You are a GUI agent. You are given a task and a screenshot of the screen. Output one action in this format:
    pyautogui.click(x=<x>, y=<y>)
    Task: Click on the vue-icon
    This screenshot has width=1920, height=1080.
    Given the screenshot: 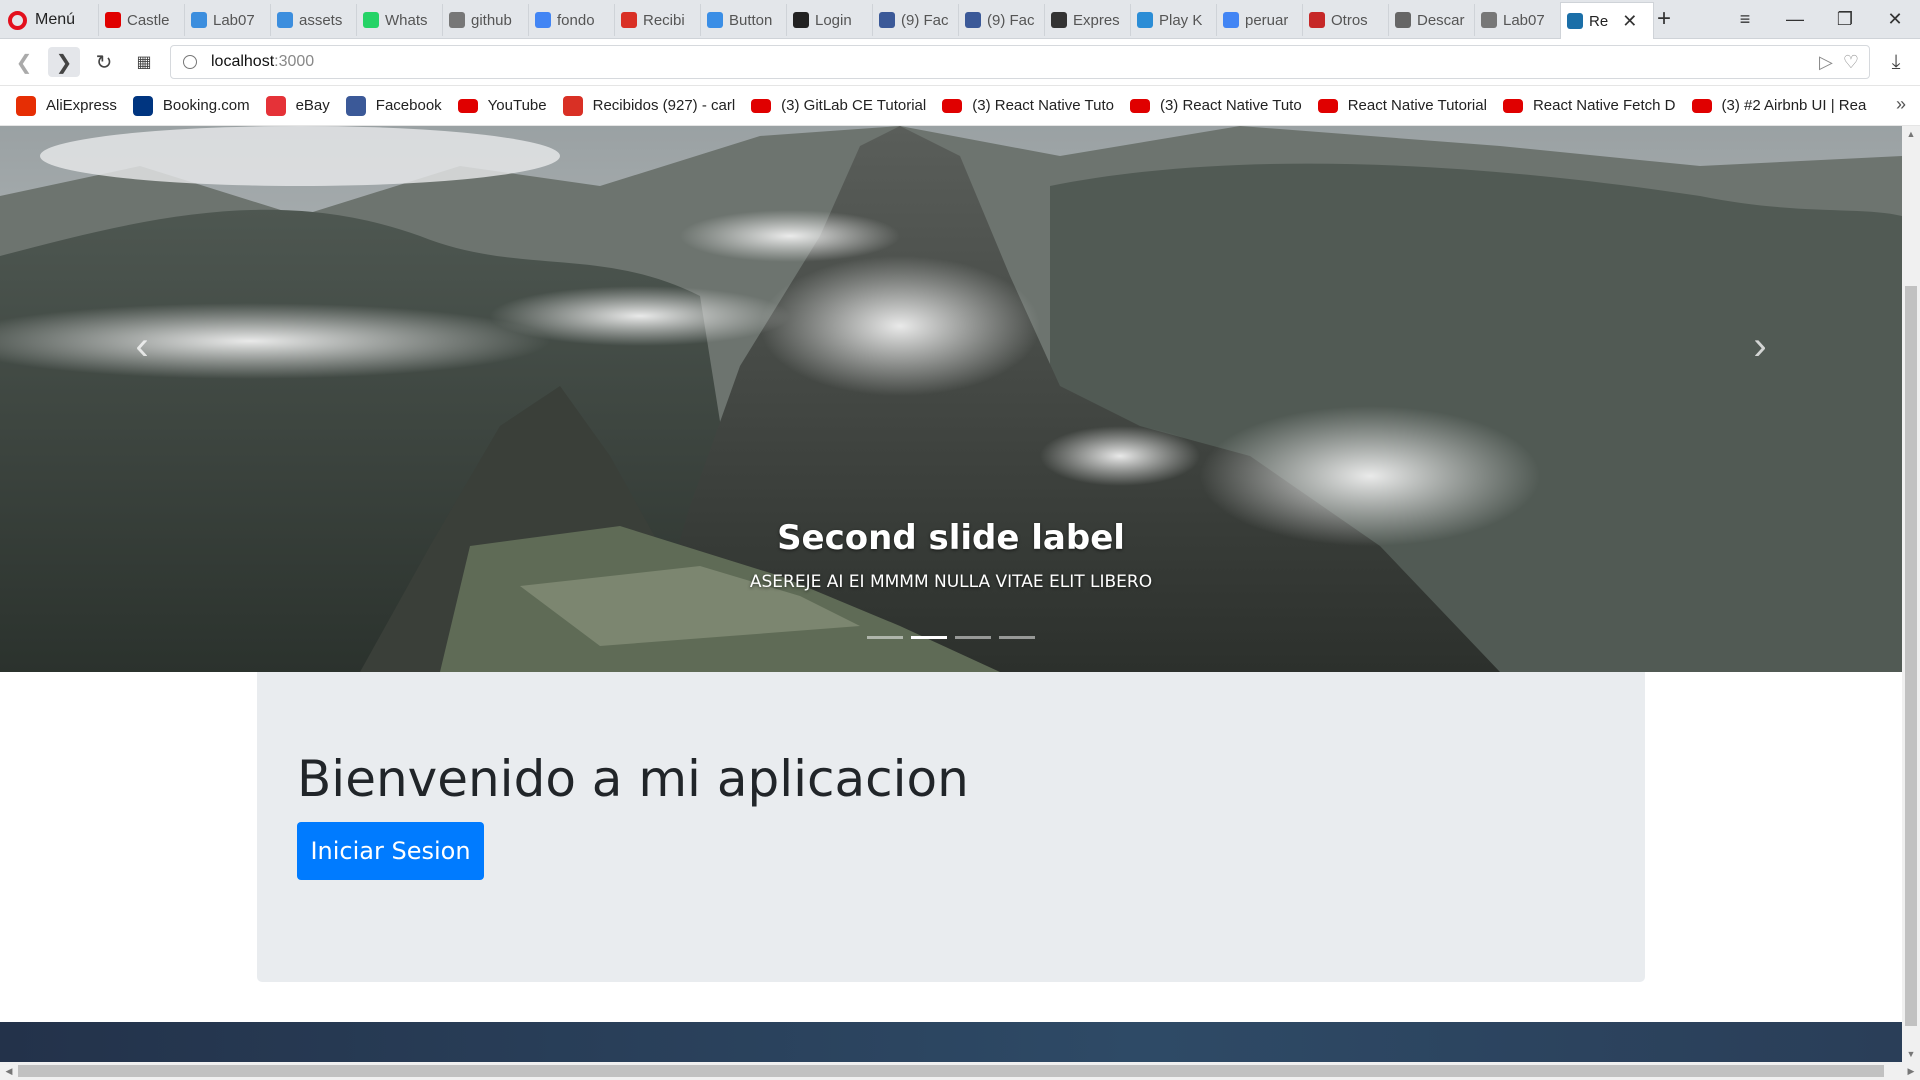 What is the action you would take?
    pyautogui.click(x=199, y=20)
    